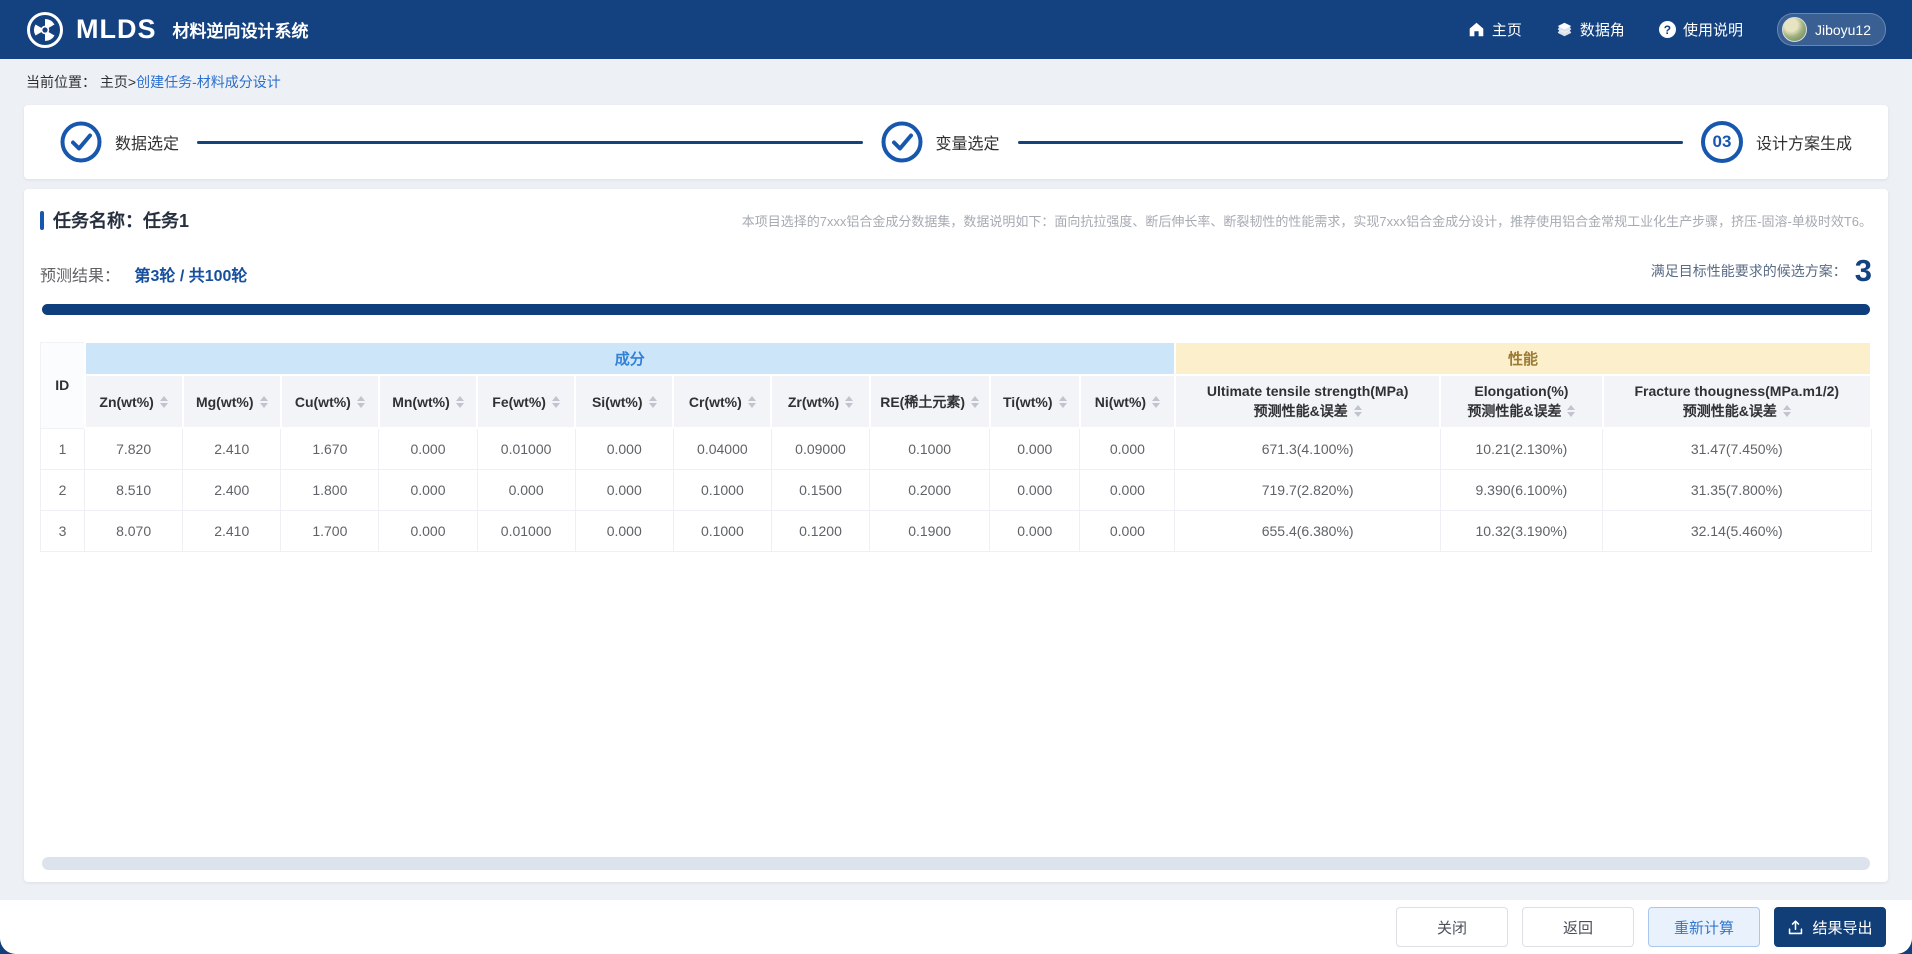 The image size is (1912, 954). I want to click on composition-cell: 8.070, so click(134, 530).